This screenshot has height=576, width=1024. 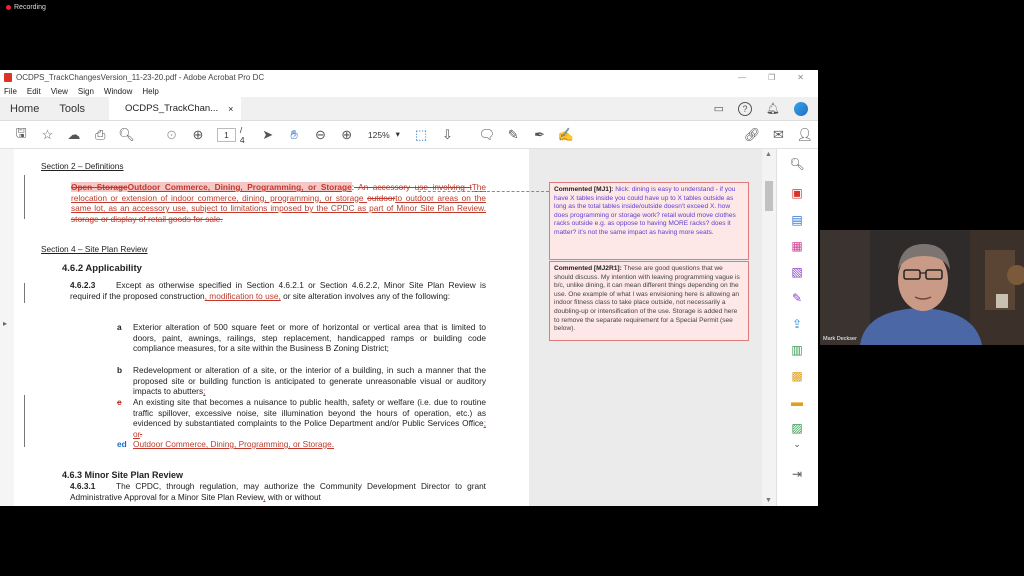 What do you see at coordinates (378, 134) in the screenshot?
I see `zoom-value: 125%` at bounding box center [378, 134].